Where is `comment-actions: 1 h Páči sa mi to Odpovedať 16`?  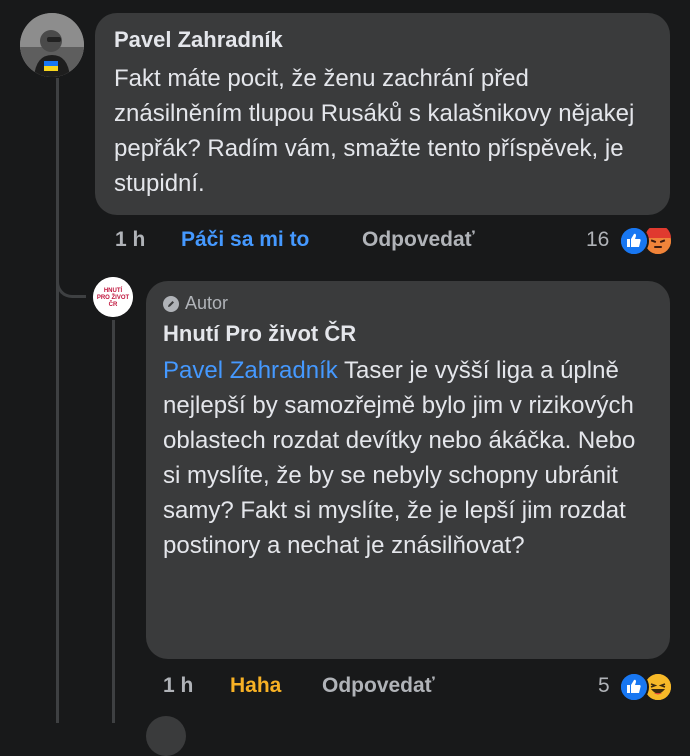
comment-actions: 1 h Páči sa mi to Odpovedať 16 is located at coordinates (345, 243).